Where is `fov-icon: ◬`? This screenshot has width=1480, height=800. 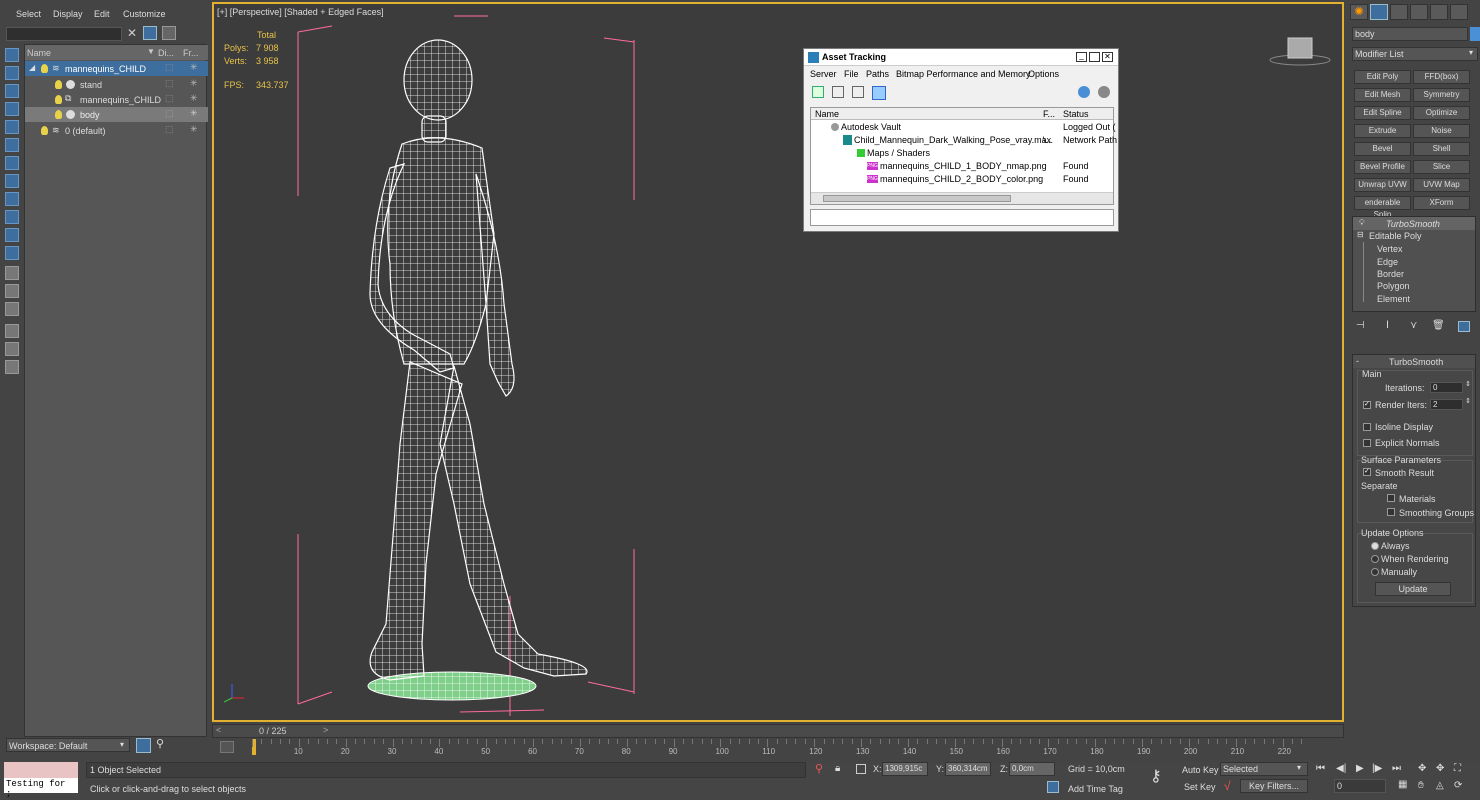
fov-icon: ◬ is located at coordinates (1440, 785).